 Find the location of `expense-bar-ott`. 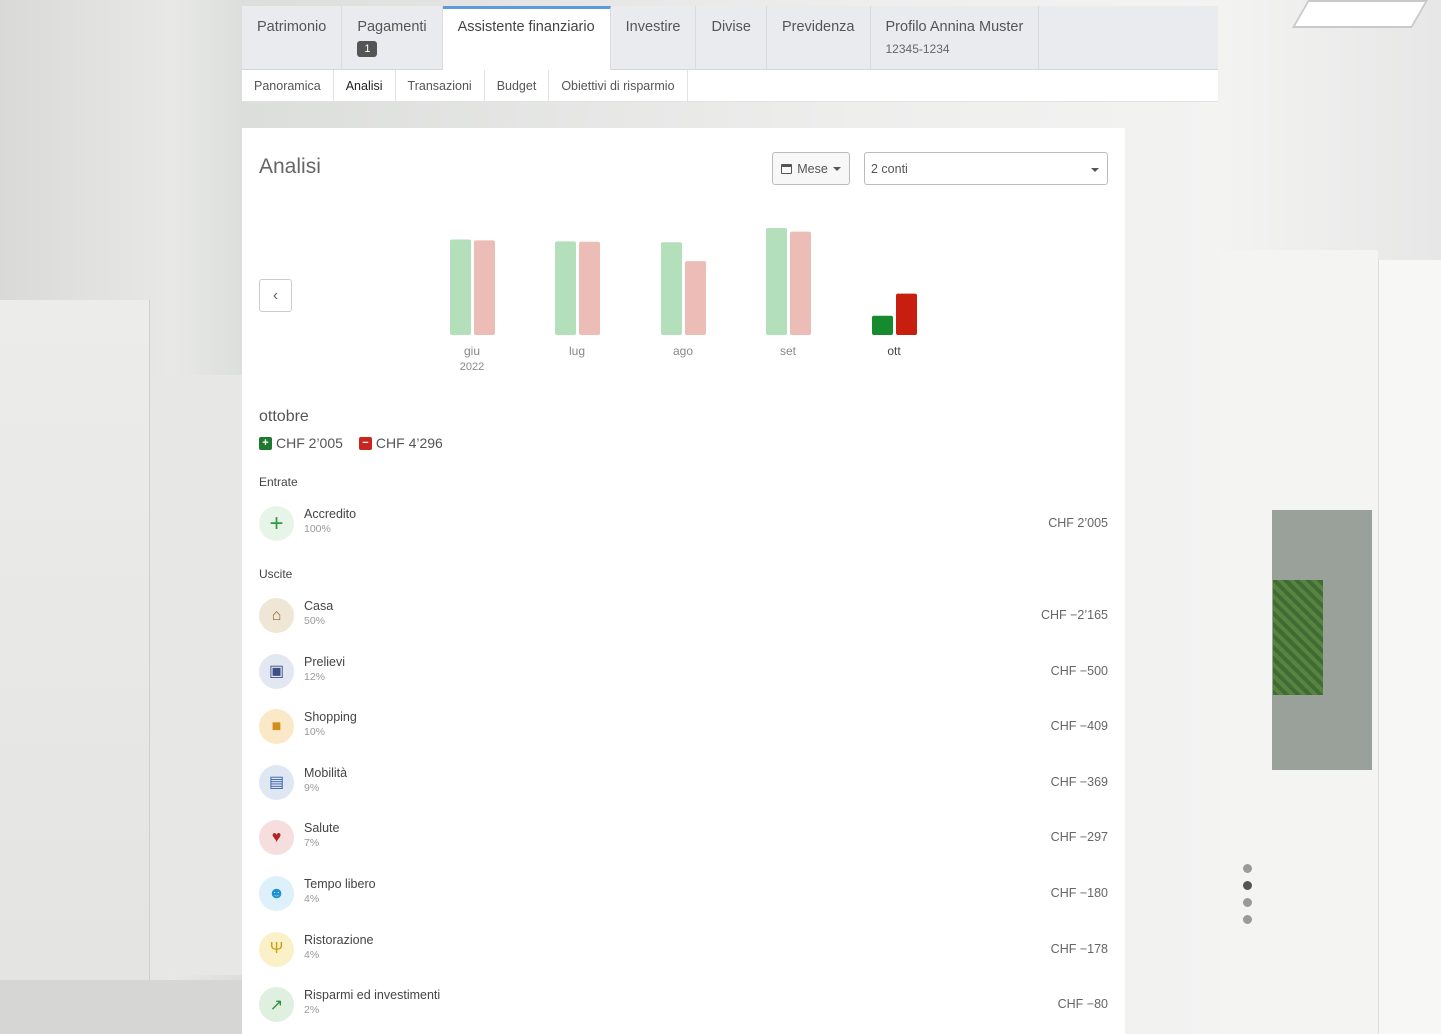

expense-bar-ott is located at coordinates (906, 314).